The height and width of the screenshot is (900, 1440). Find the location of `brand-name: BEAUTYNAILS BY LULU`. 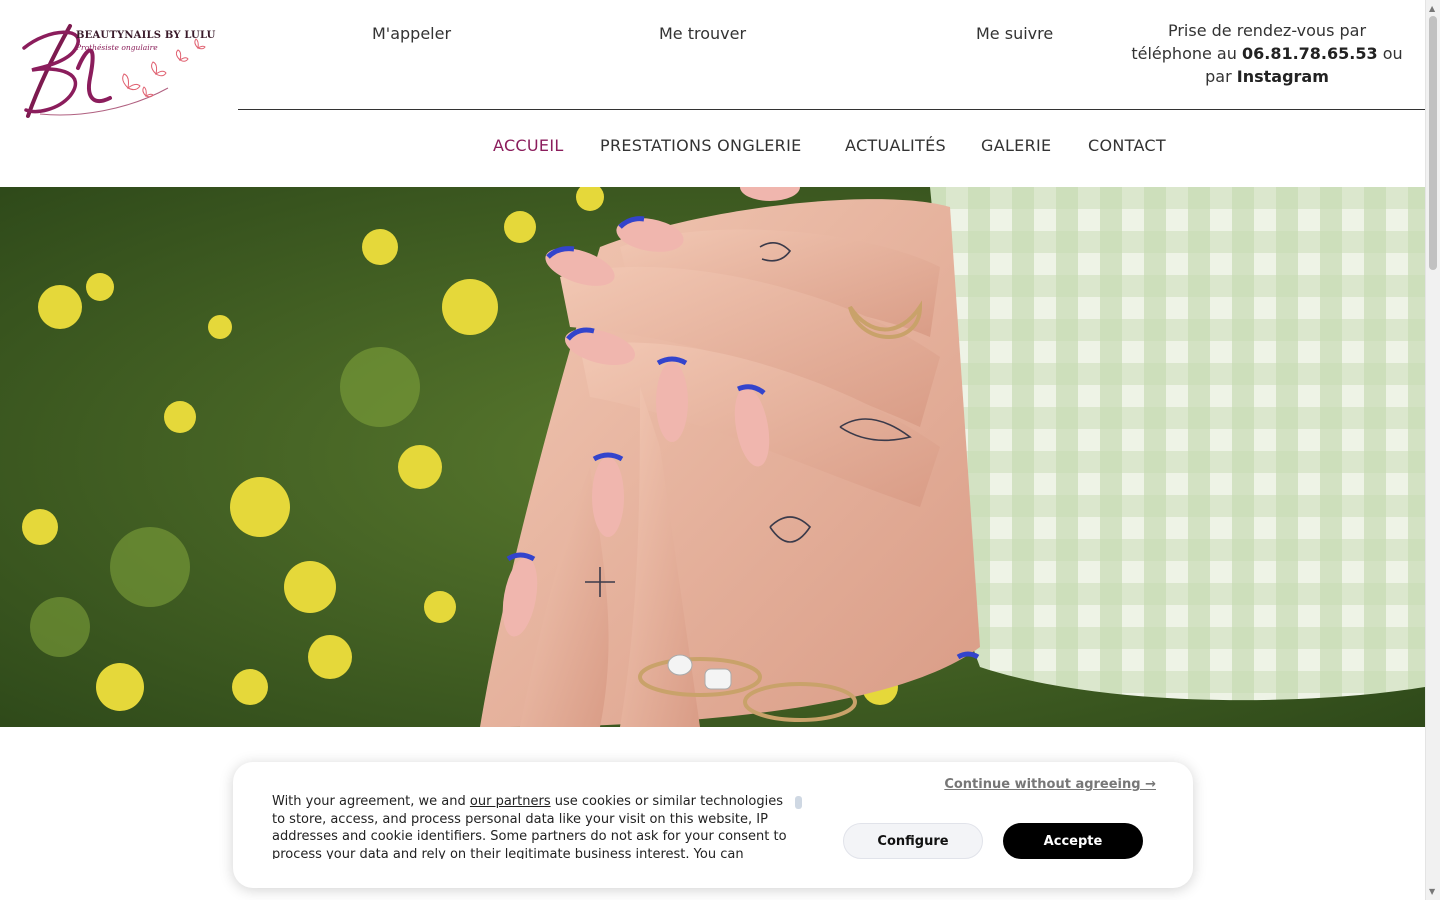

brand-name: BEAUTYNAILS BY LULU is located at coordinates (146, 35).